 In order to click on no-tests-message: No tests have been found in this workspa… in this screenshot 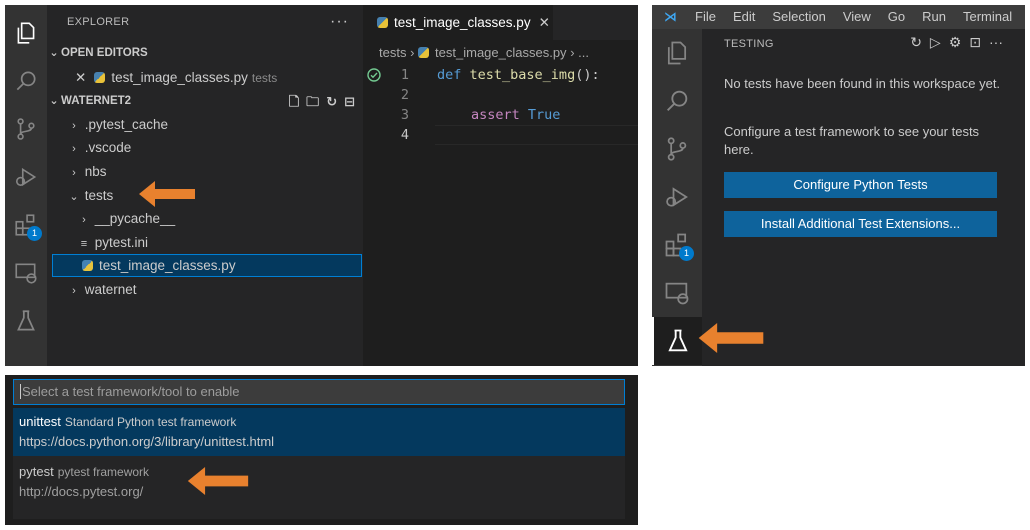, I will do `click(862, 83)`.